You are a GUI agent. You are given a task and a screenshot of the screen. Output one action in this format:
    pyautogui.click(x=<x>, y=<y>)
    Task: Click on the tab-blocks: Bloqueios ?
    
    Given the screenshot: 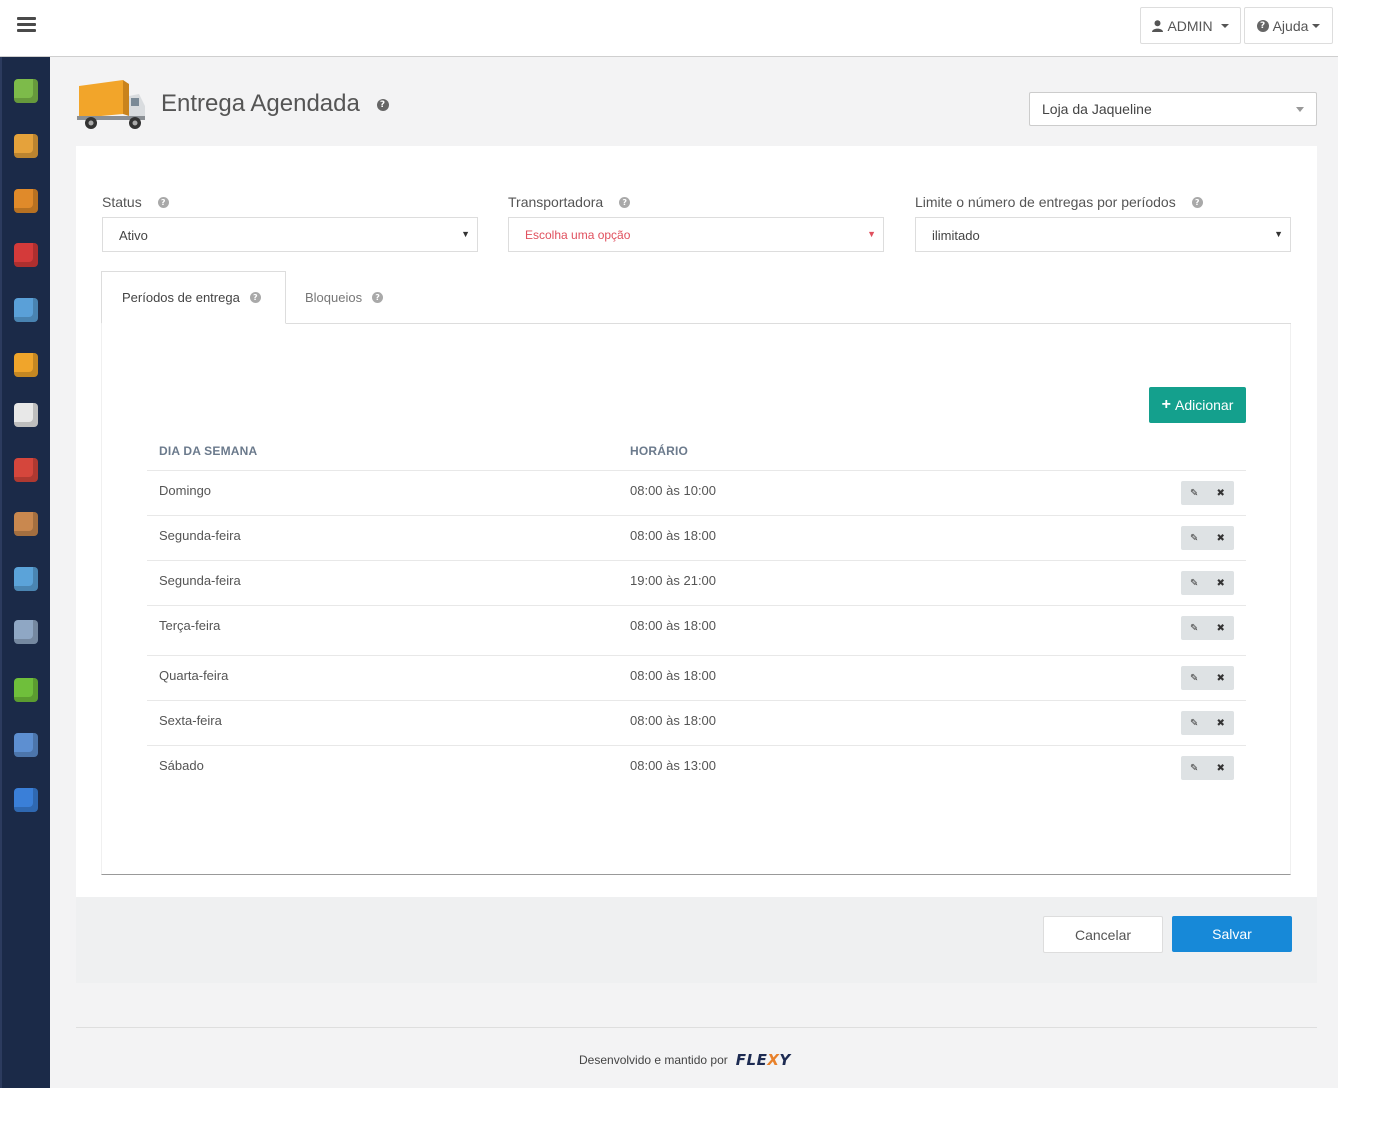 What is the action you would take?
    pyautogui.click(x=344, y=297)
    